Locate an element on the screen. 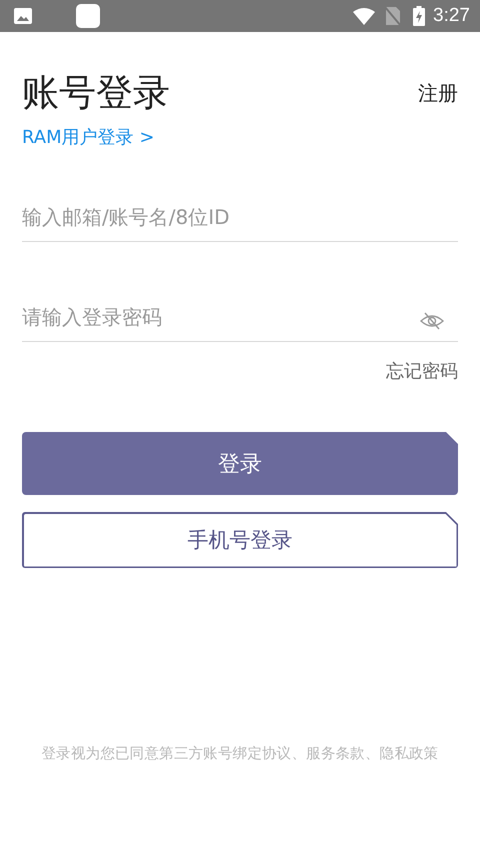  login-button: 登录 is located at coordinates (240, 463).